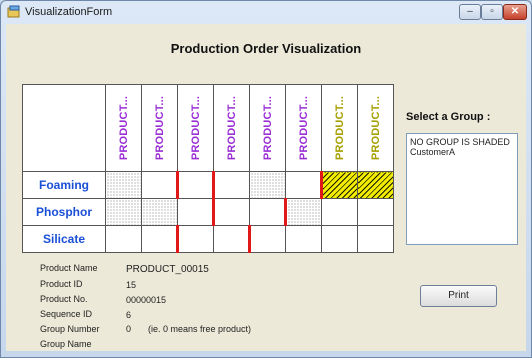  I want to click on info-value: 00000015, so click(146, 300).